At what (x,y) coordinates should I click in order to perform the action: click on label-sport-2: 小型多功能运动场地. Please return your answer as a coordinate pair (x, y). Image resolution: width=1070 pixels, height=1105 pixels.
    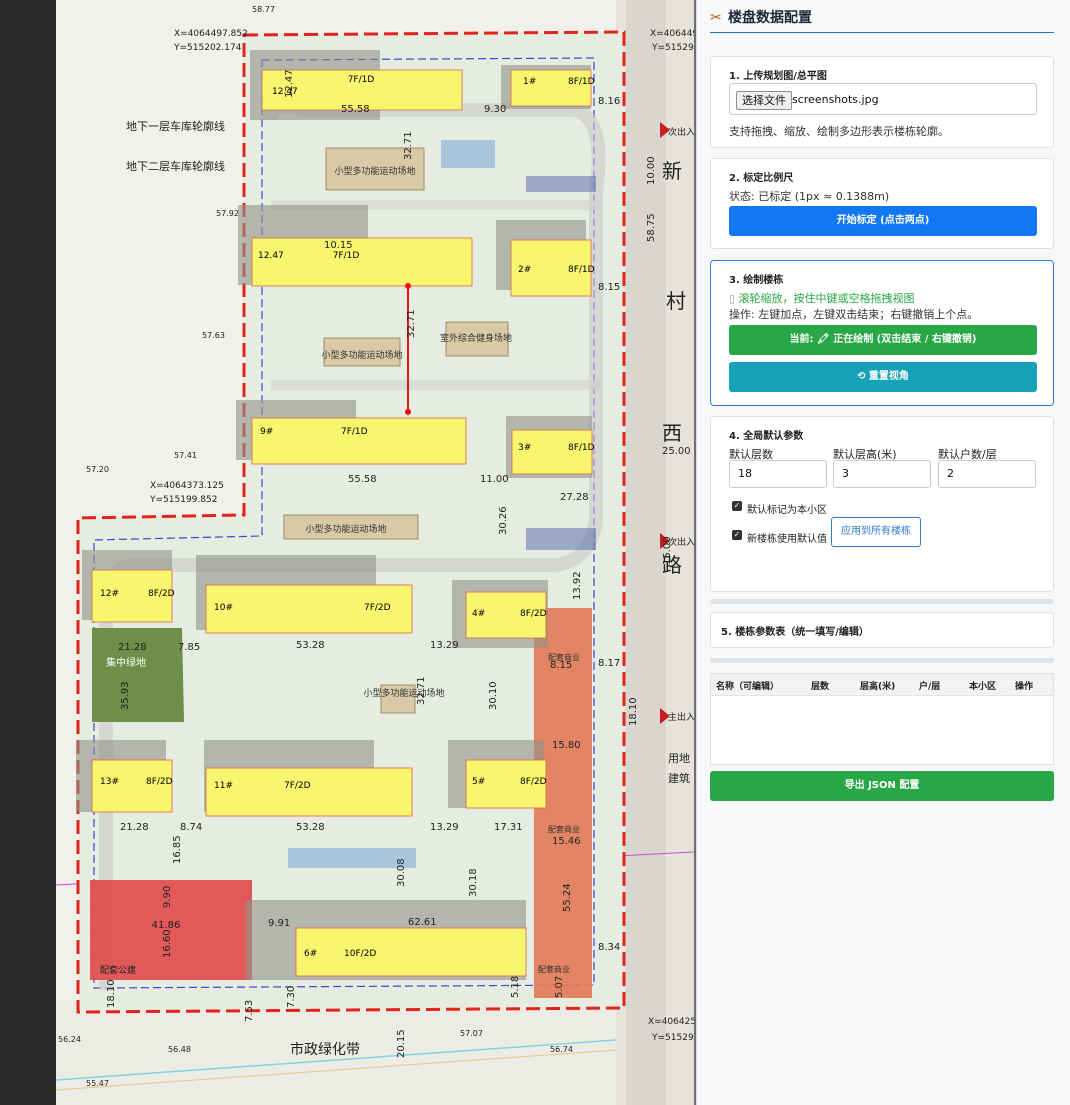
    Looking at the image, I should click on (361, 355).